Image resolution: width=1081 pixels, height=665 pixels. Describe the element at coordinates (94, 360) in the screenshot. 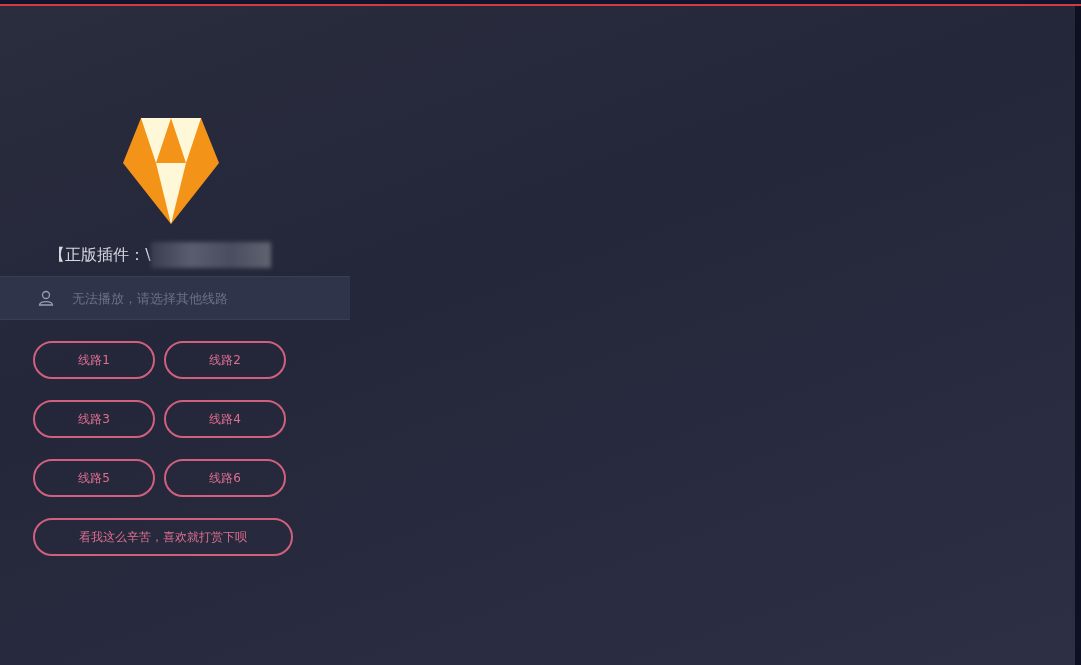

I see `route-button: 线路1` at that location.